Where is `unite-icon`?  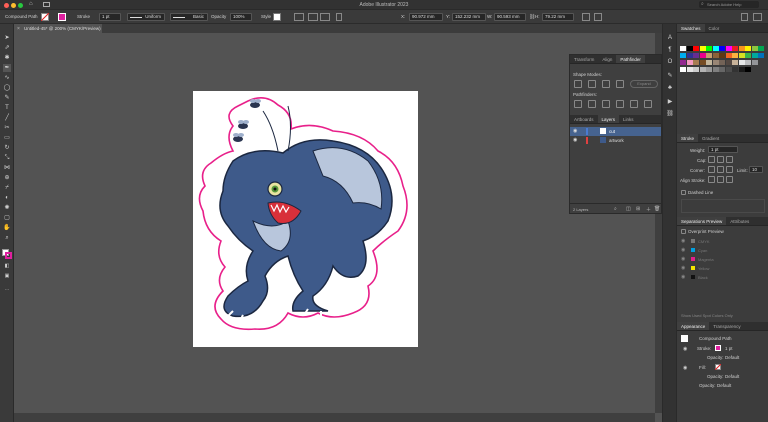
unite-icon is located at coordinates (578, 84).